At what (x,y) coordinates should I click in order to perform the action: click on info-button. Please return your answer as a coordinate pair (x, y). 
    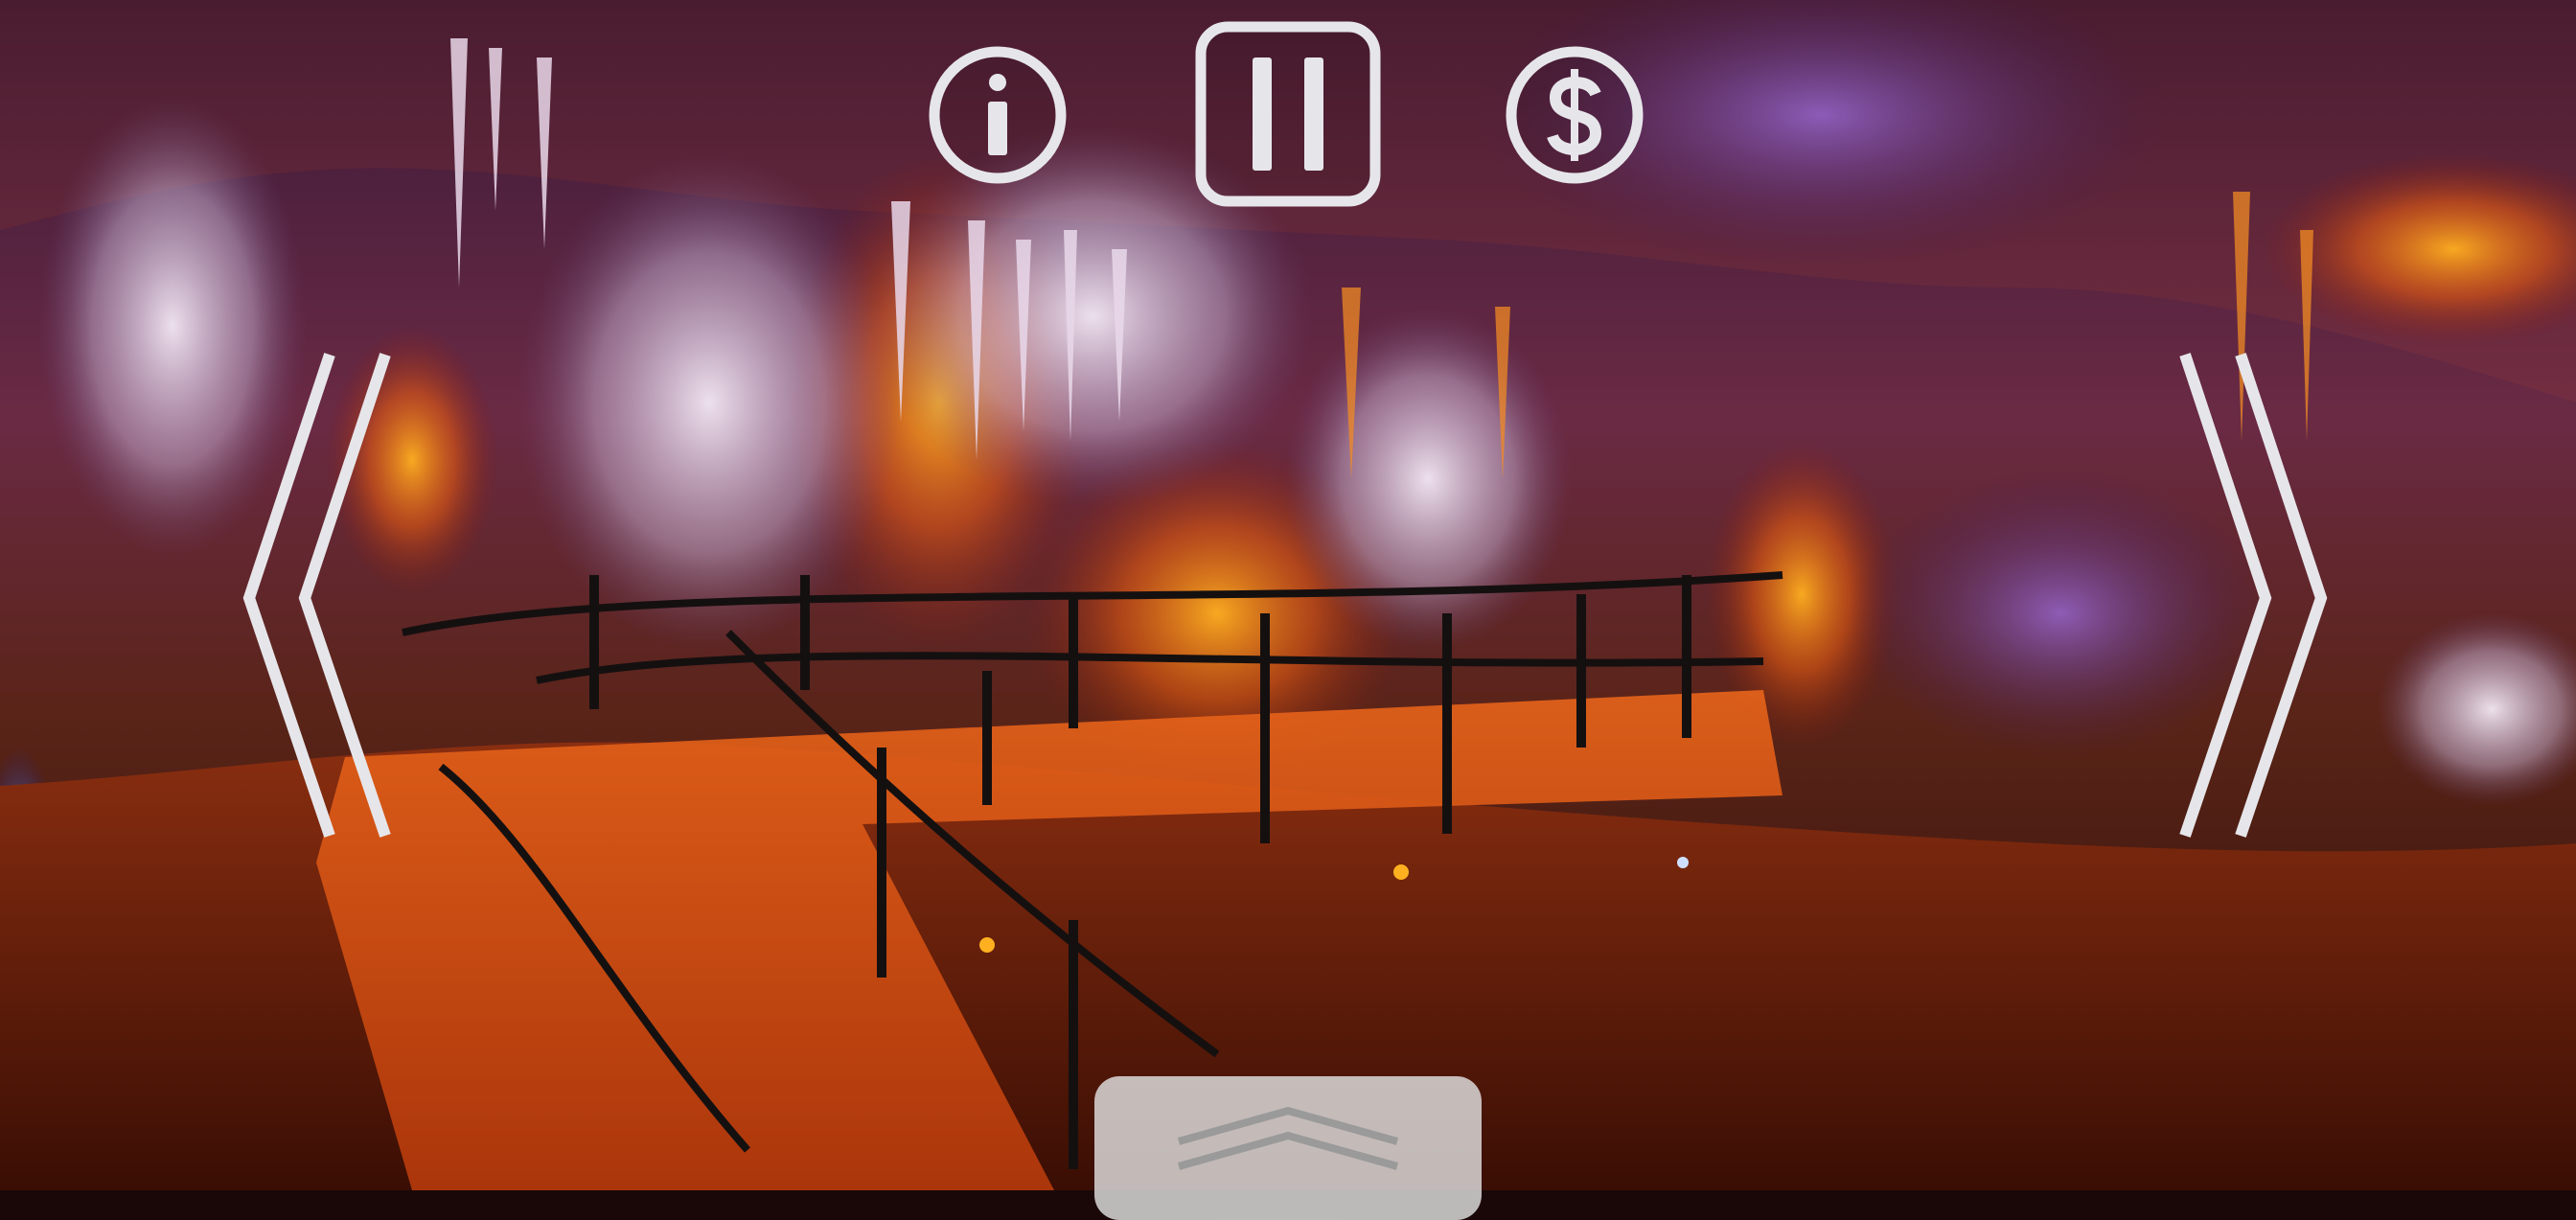
    Looking at the image, I should click on (997, 115).